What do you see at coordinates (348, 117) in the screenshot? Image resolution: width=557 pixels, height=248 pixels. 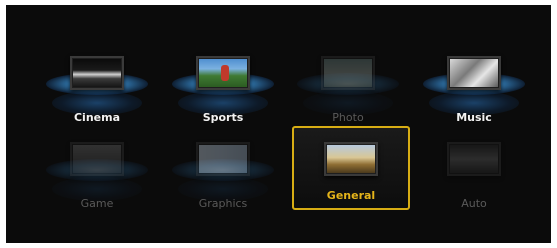 I see `mode-label: Photo` at bounding box center [348, 117].